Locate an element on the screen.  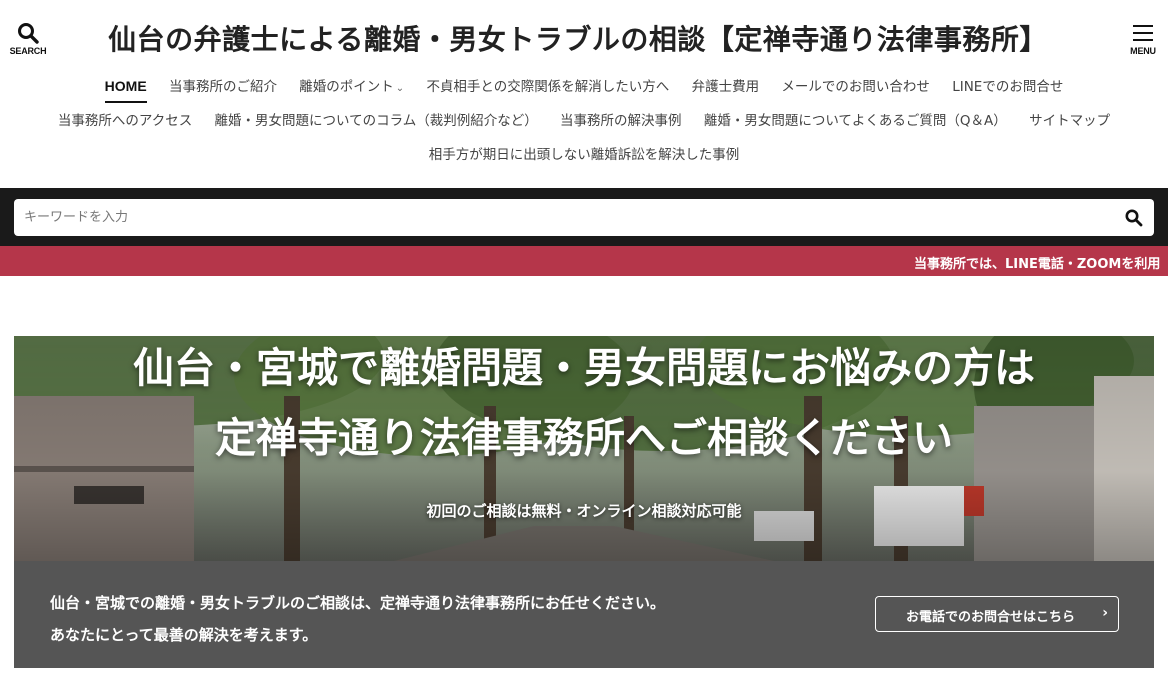
nav-item-access: 当事務所へのアクセス is located at coordinates (125, 119).